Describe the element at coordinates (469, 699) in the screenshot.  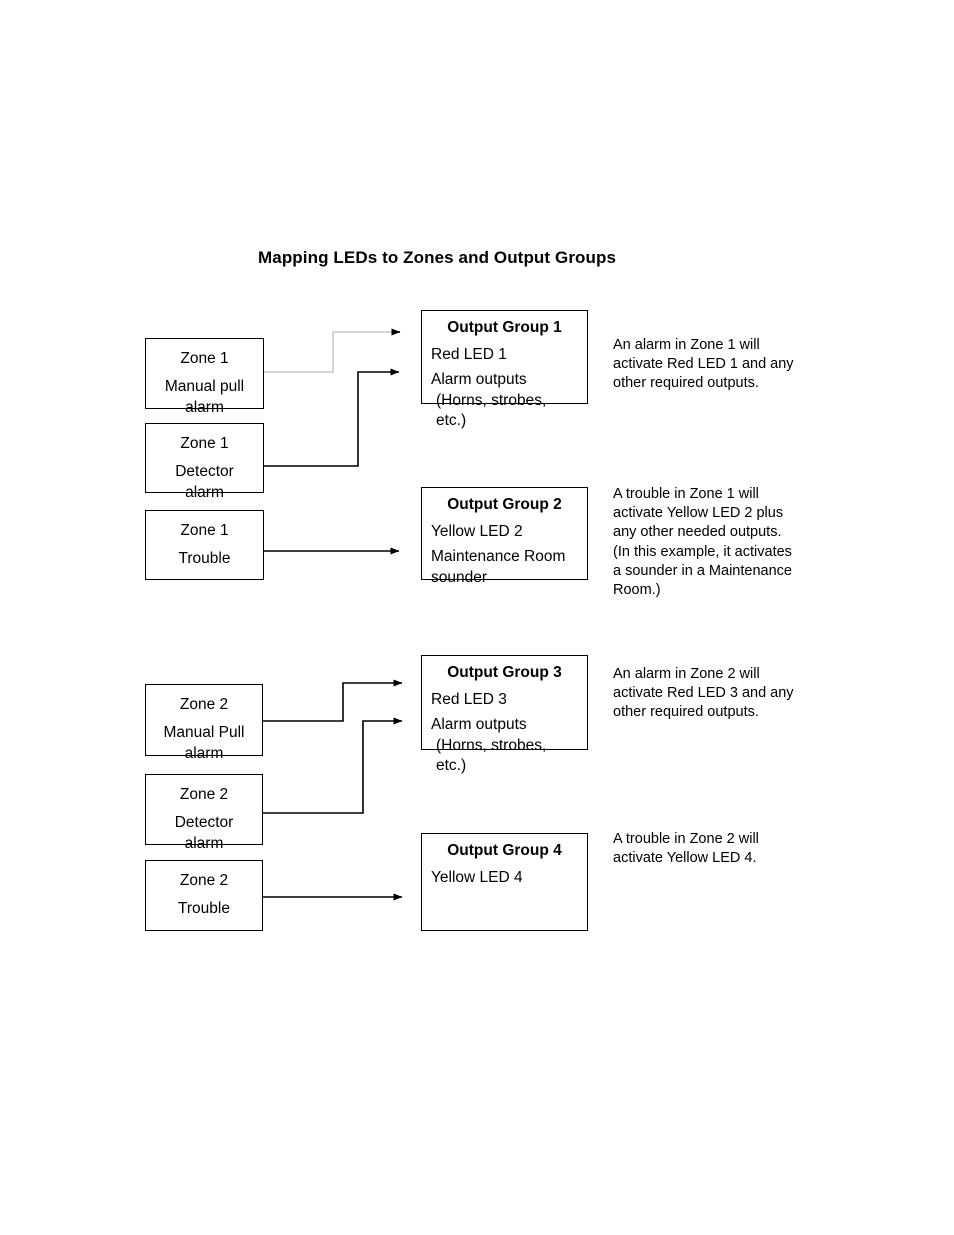
I see `output-group-line-1: Red LED 3` at that location.